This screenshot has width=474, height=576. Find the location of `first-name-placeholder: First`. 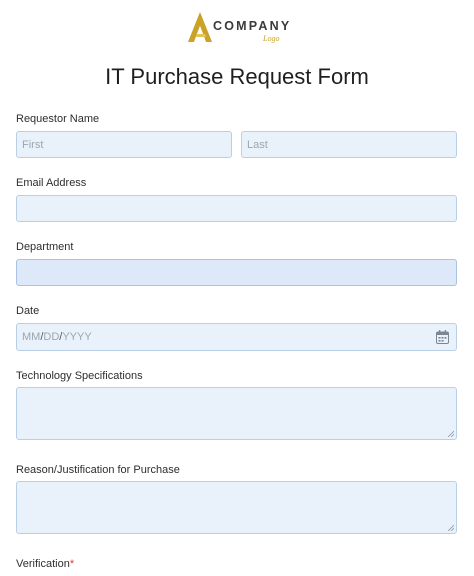

first-name-placeholder: First is located at coordinates (33, 144).